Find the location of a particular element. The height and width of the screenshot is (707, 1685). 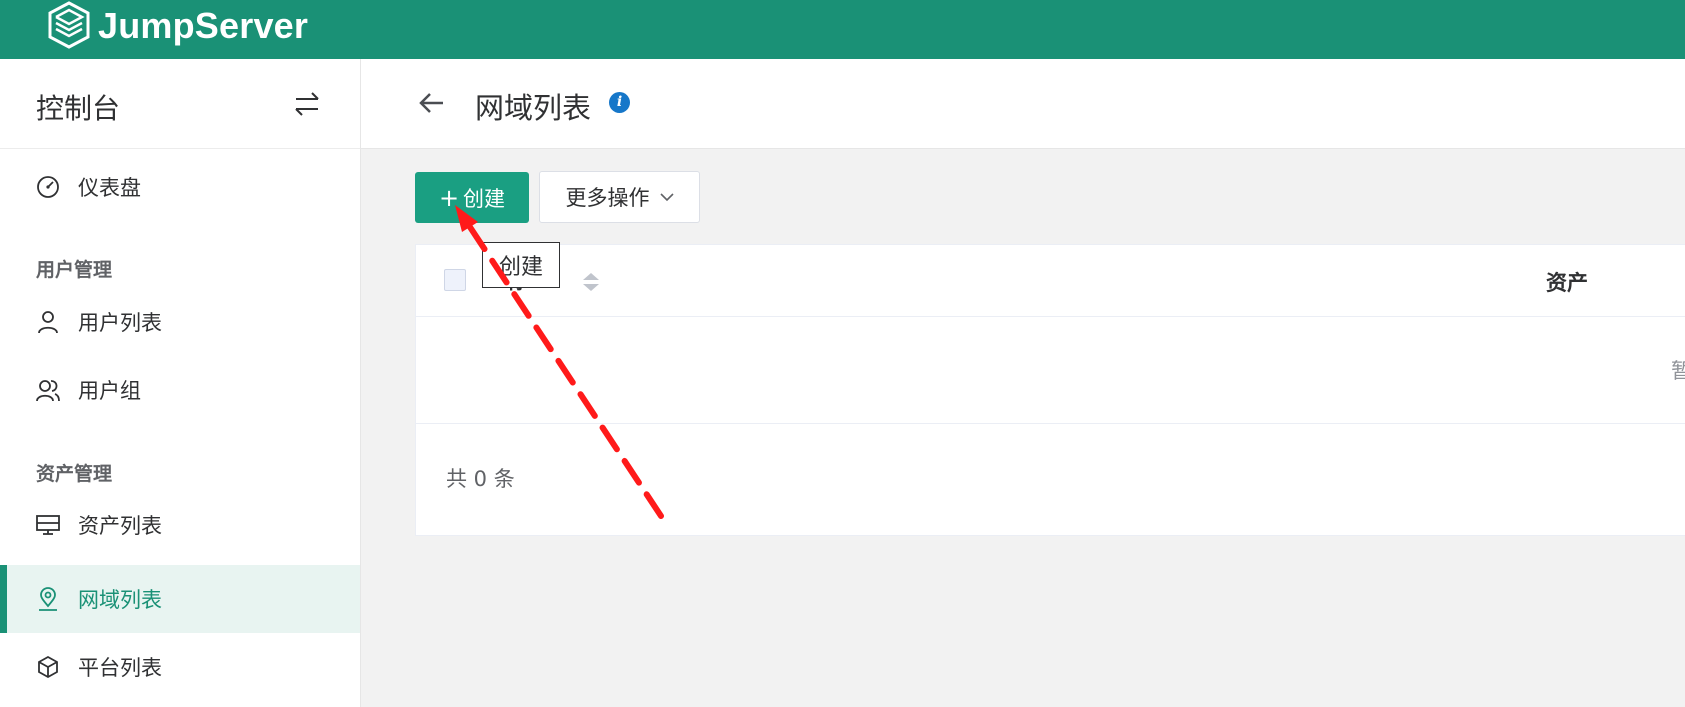

dashboard-icon is located at coordinates (48, 187).